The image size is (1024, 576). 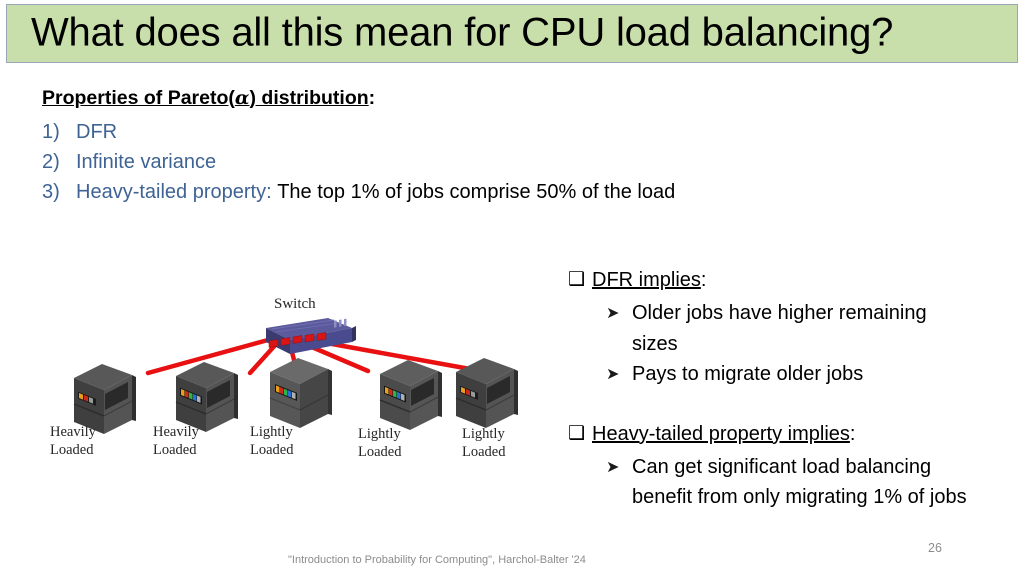 I want to click on alpha-symbol: α, so click(x=242, y=98).